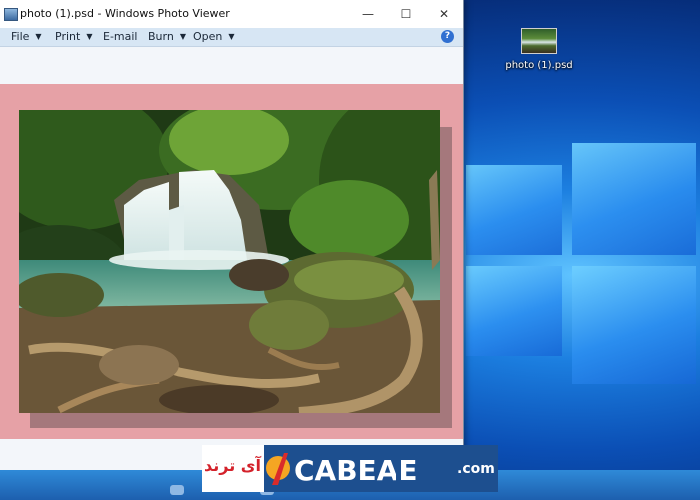  I want to click on window-title: photo (1).psd - Windows Photo Viewer, so click(125, 13).